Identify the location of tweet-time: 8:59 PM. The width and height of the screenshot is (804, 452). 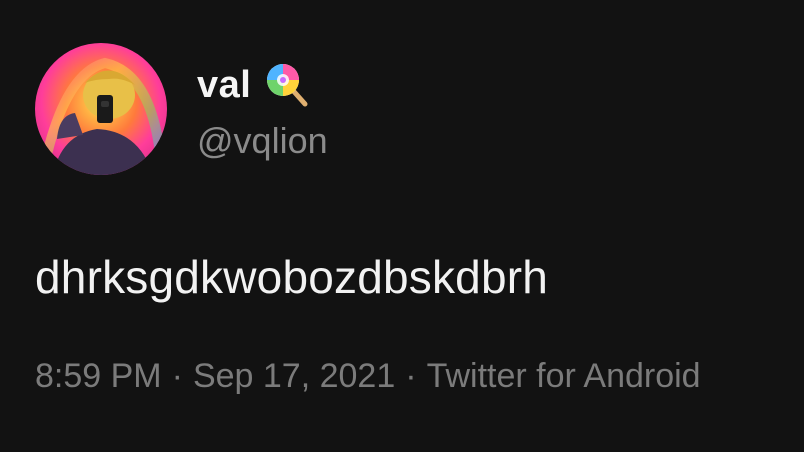
(98, 376).